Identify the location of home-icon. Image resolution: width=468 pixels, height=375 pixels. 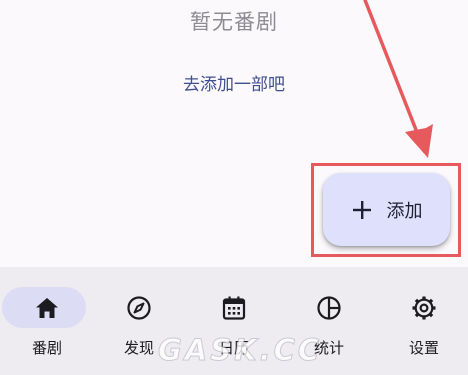
(47, 308).